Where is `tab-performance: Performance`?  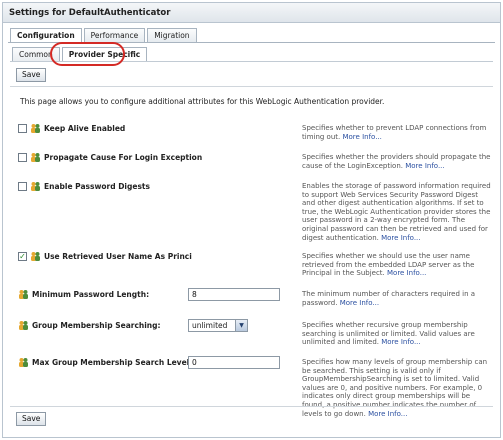
tab-performance: Performance is located at coordinates (114, 35).